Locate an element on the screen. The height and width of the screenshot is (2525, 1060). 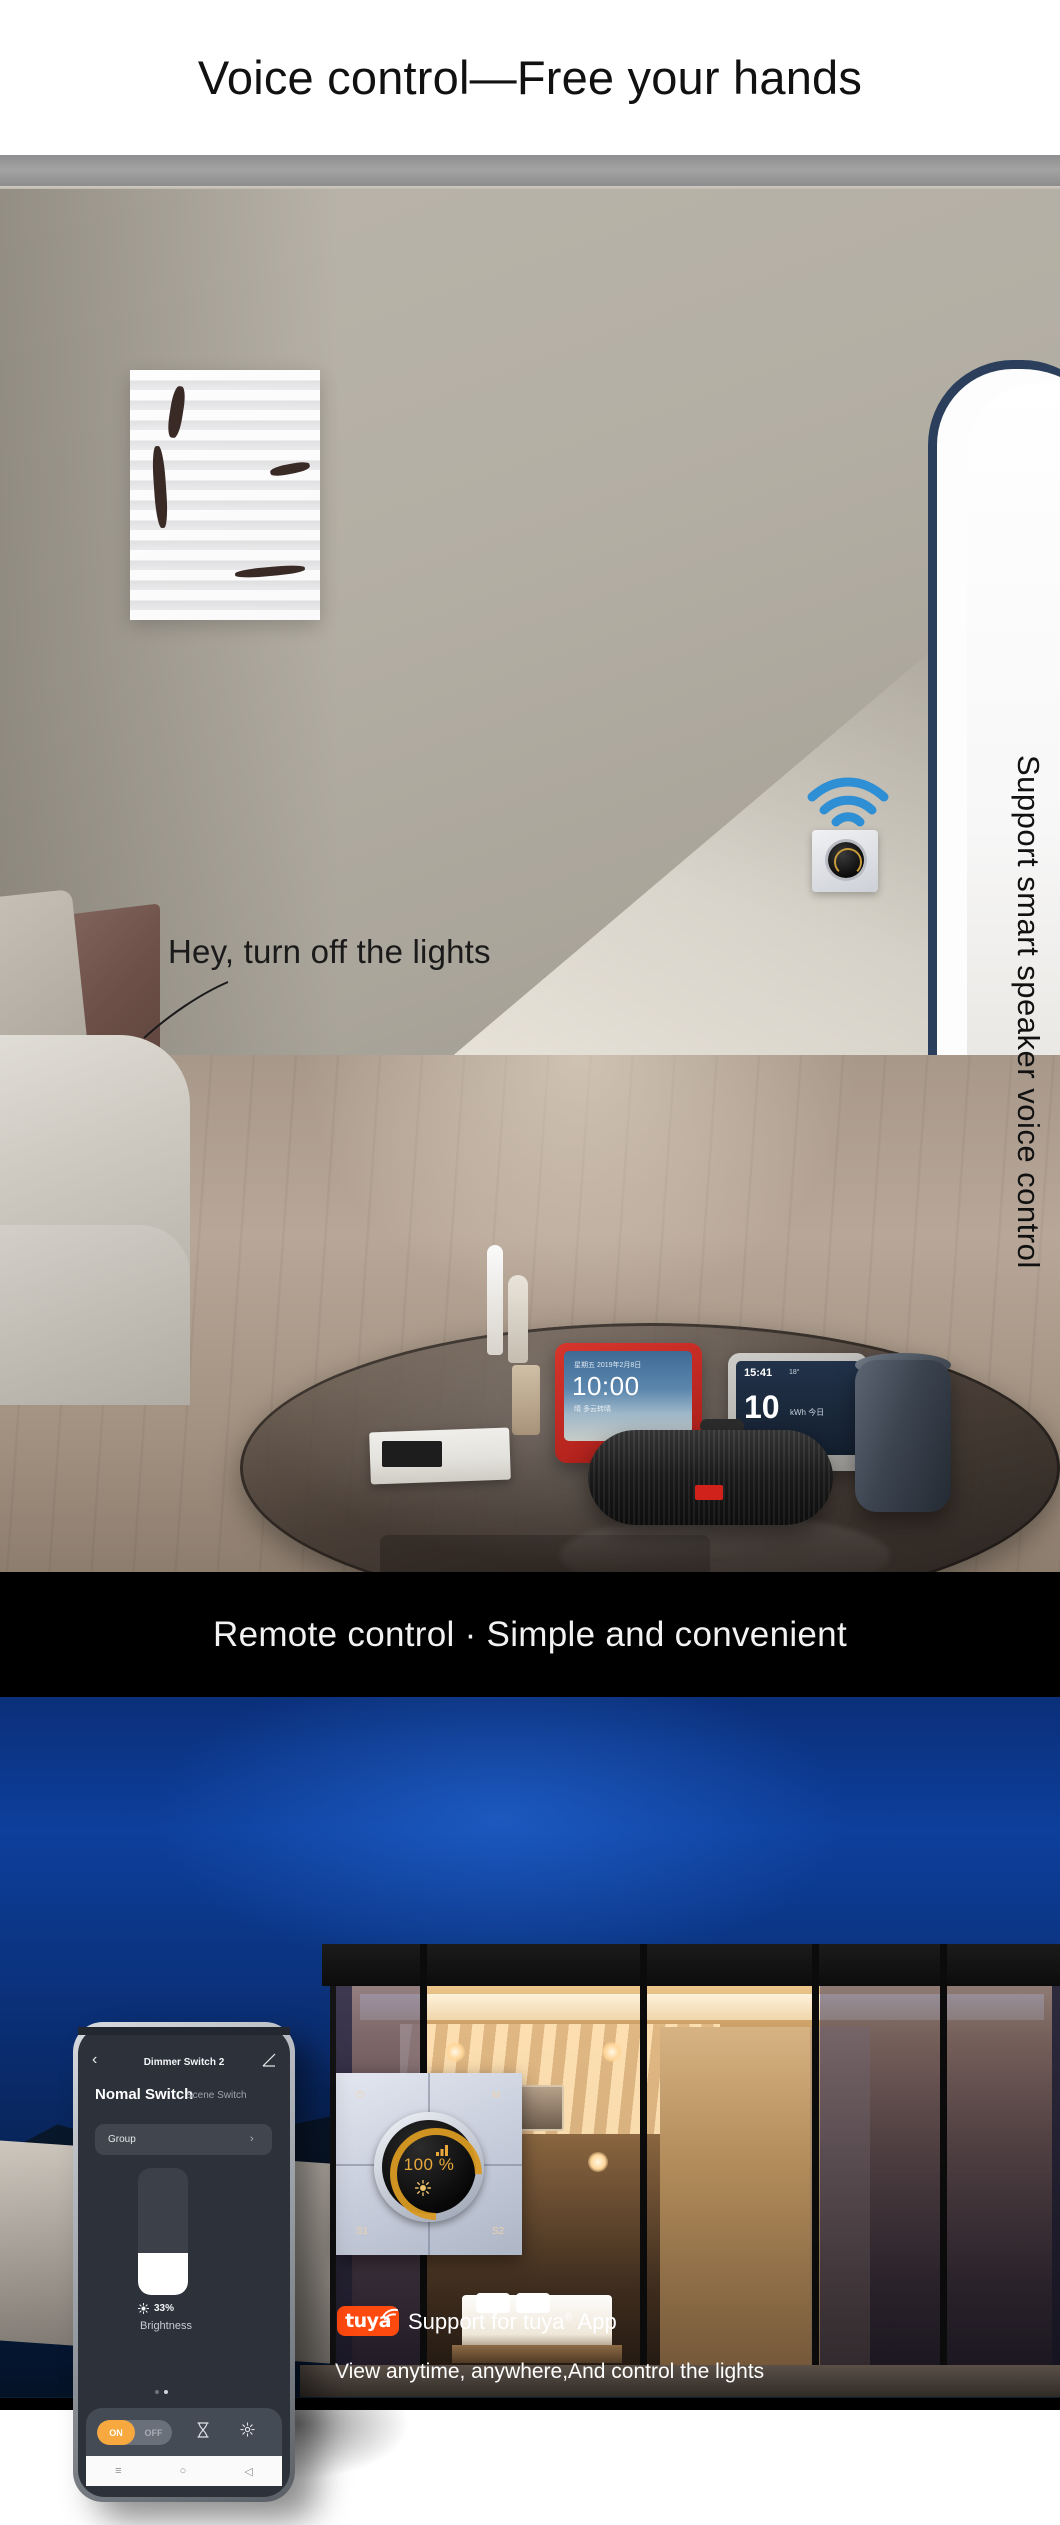
panel-power-label: ⏻ is located at coordinates (360, 2095).